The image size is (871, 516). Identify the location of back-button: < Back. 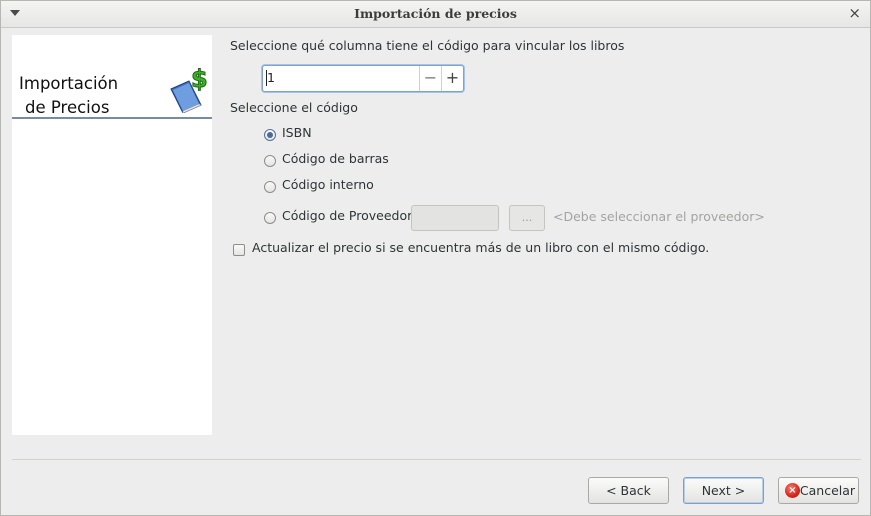
(628, 490).